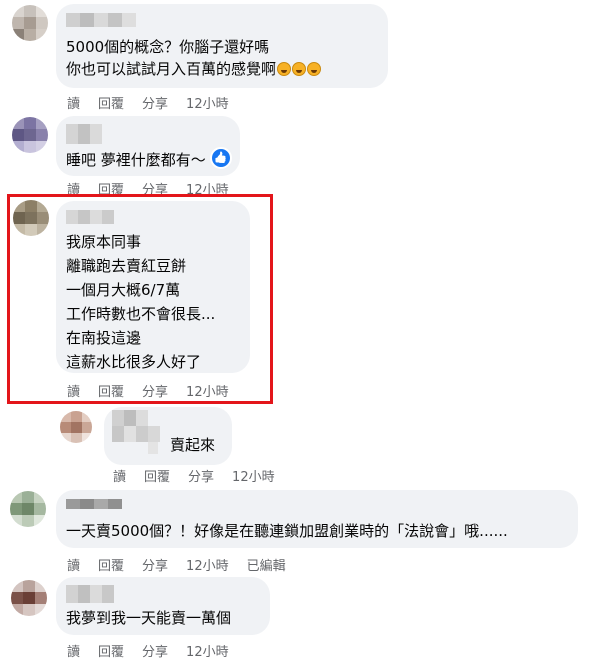 The width and height of the screenshot is (600, 660). Describe the element at coordinates (266, 564) in the screenshot. I see `edited-label: 已編輯` at that location.